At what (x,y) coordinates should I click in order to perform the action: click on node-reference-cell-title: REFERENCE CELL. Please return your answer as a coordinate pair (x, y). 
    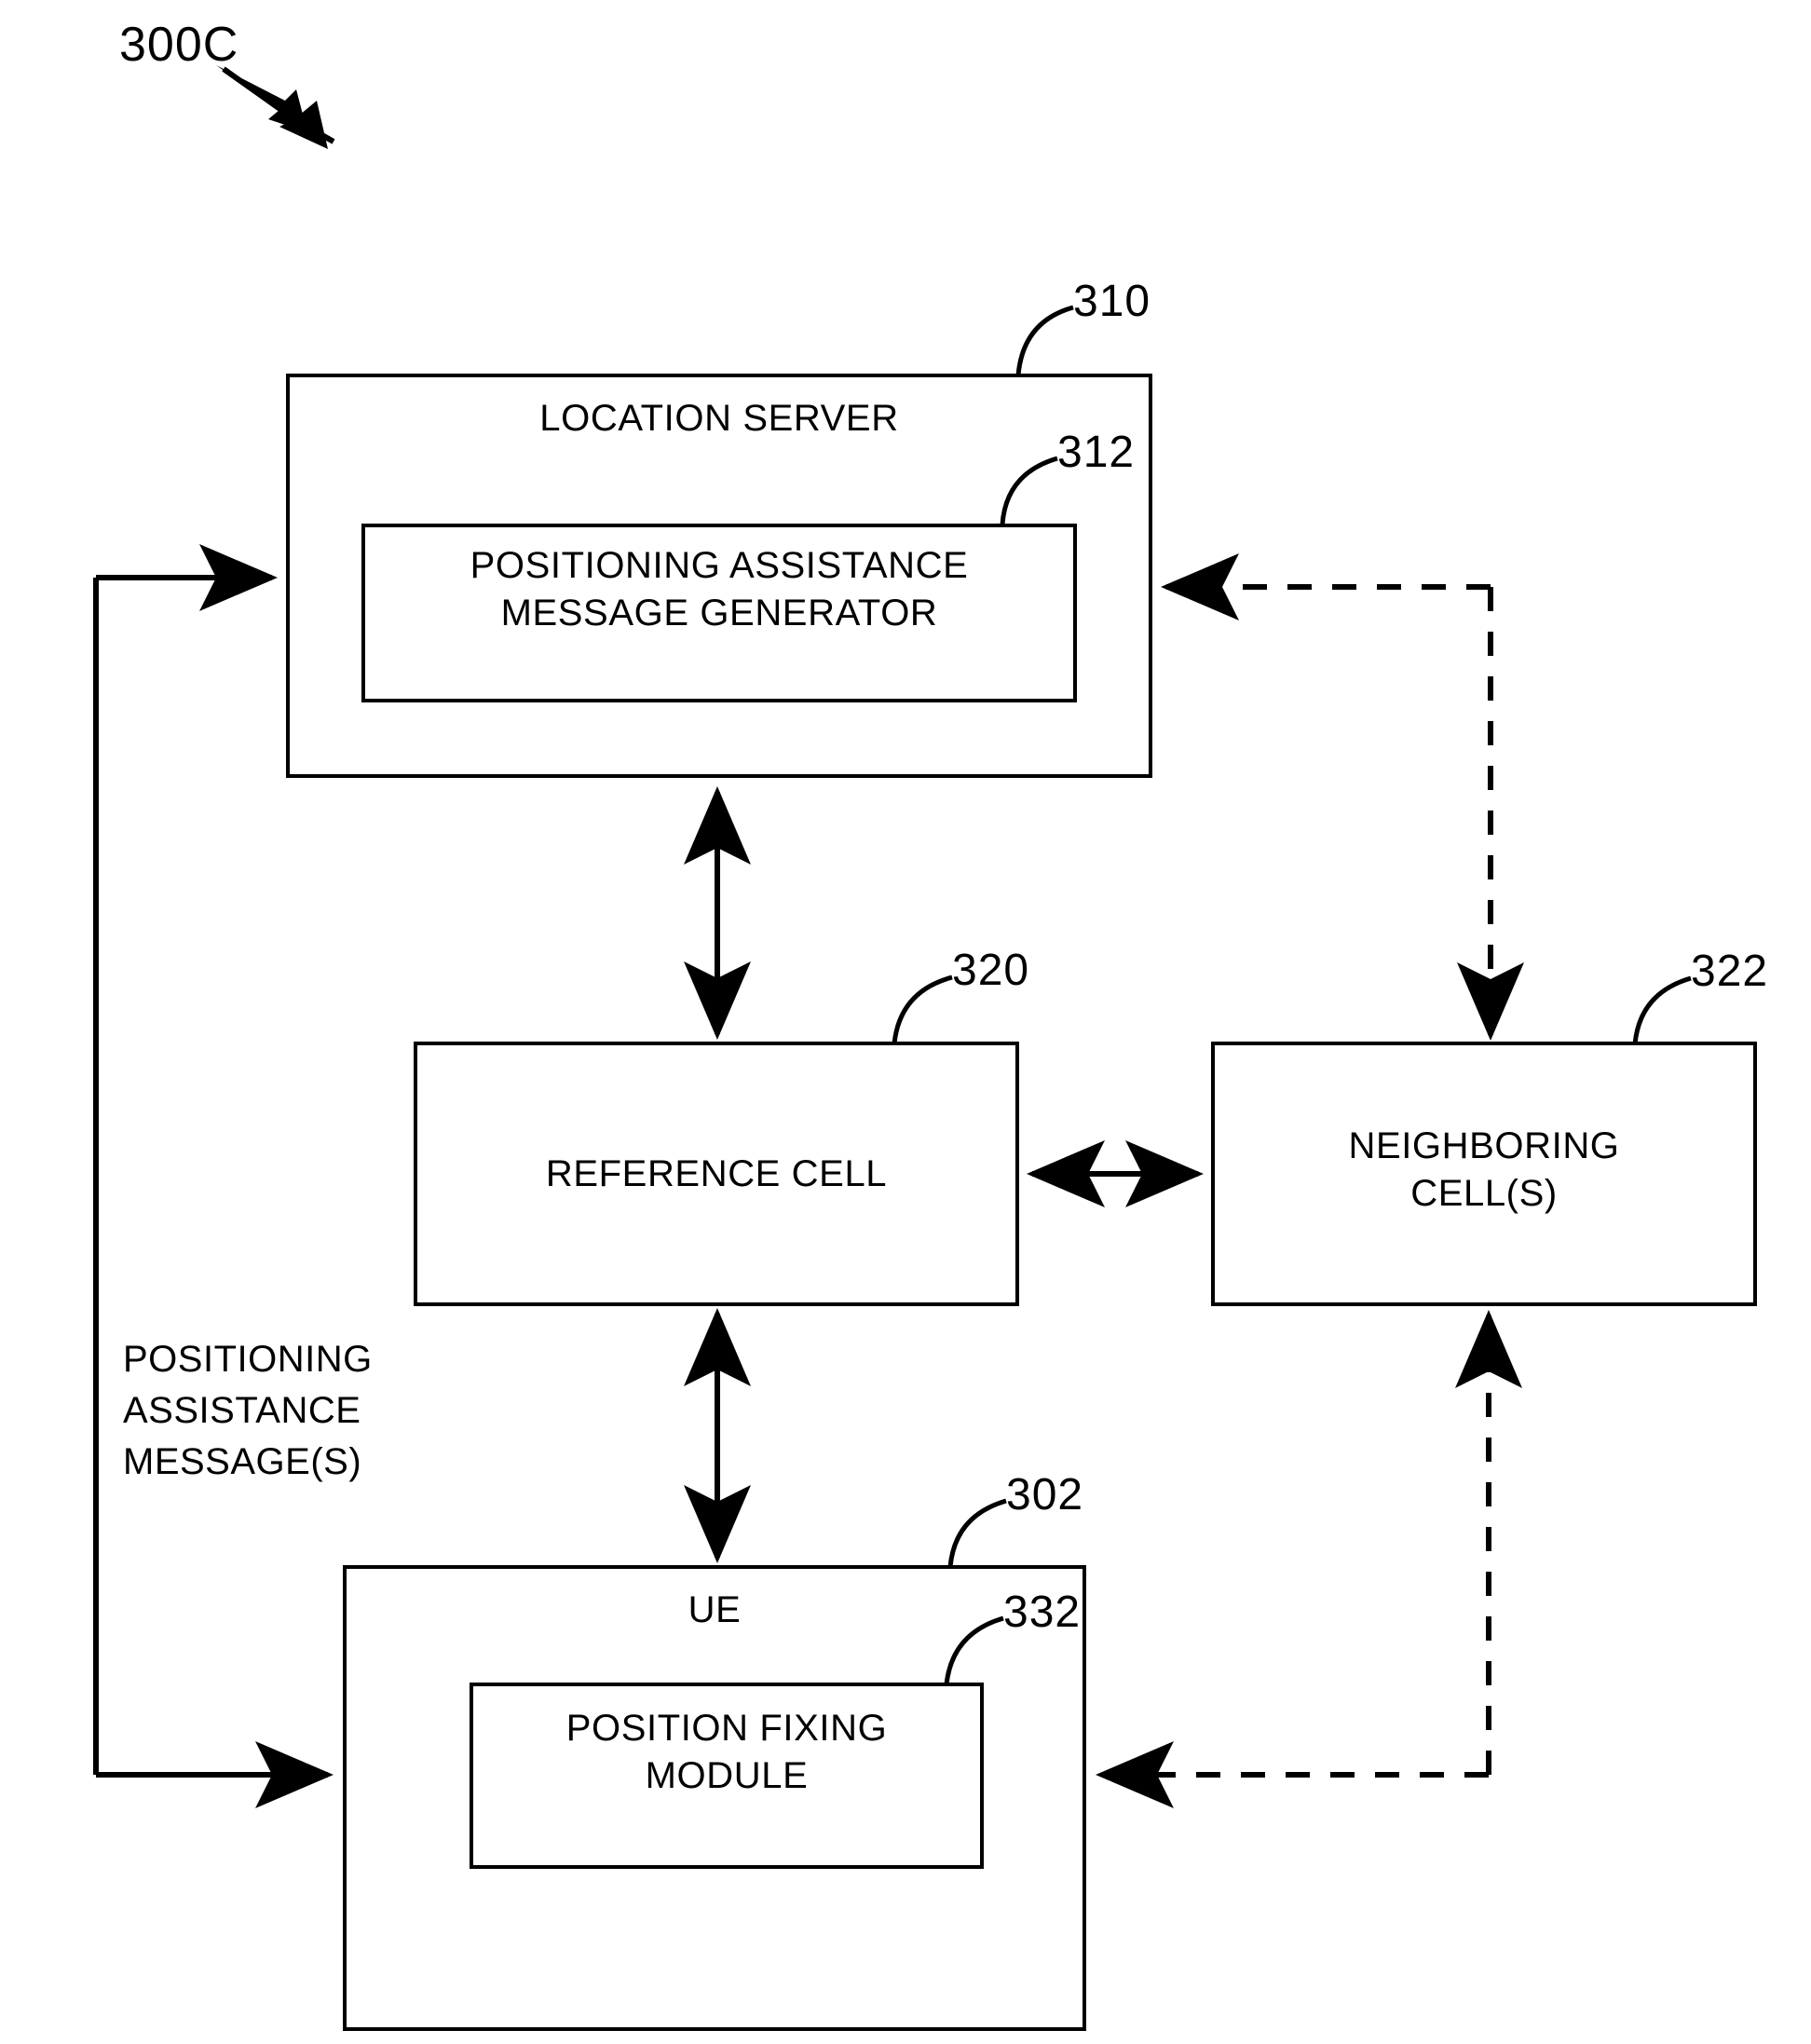
    Looking at the image, I should click on (716, 1173).